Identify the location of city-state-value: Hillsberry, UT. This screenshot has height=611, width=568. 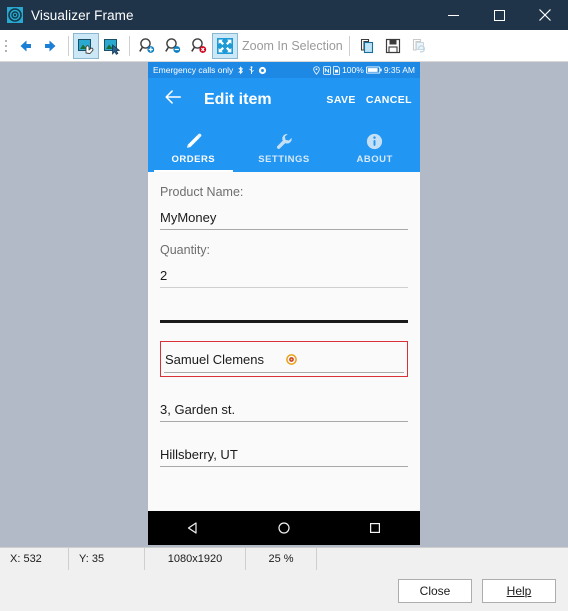
(199, 454).